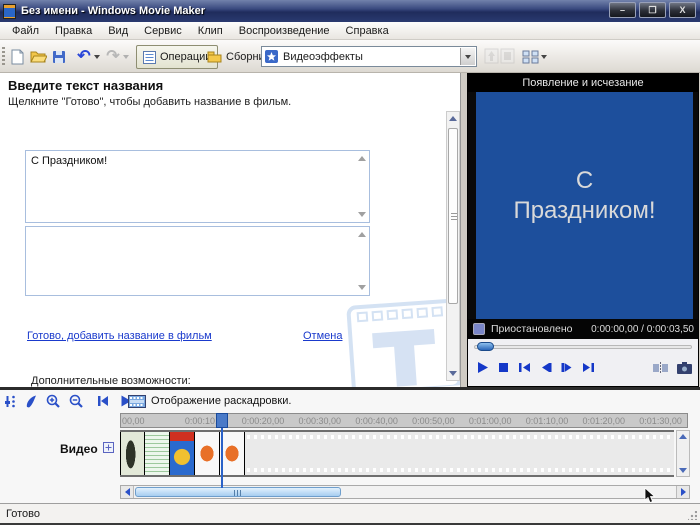 The image size is (700, 525). What do you see at coordinates (403, 342) in the screenshot?
I see `title-watermark-icon` at bounding box center [403, 342].